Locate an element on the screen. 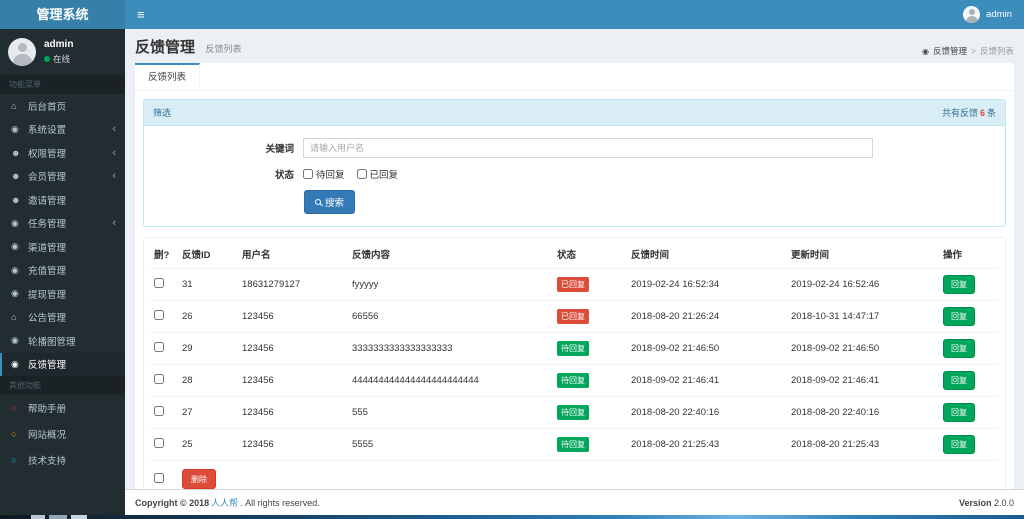  sidebar-item-tech-support: ○ 技术支持 is located at coordinates (62, 460).